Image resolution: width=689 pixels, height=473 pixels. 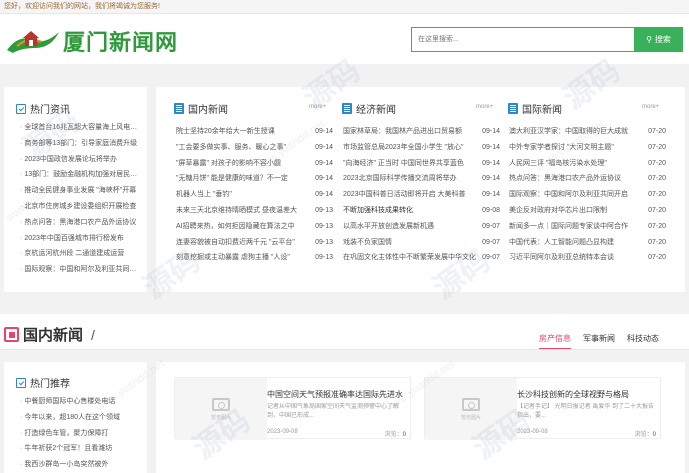 I want to click on news-item: 中外专家学者探讨 "大河文明主题" 07-20, so click(x=587, y=148).